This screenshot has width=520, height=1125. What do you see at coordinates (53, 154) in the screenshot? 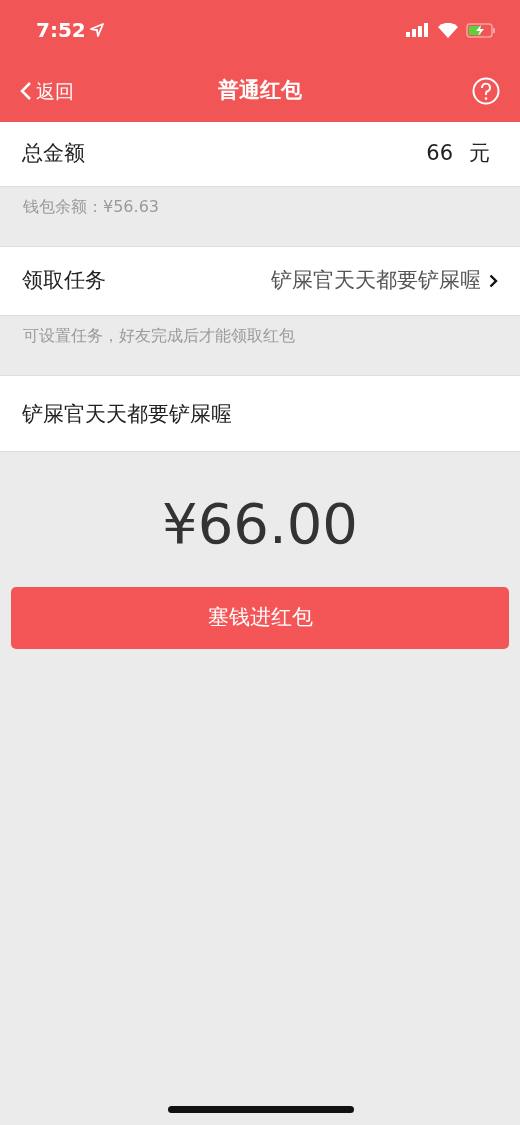
I see `amount-label: 总金额` at bounding box center [53, 154].